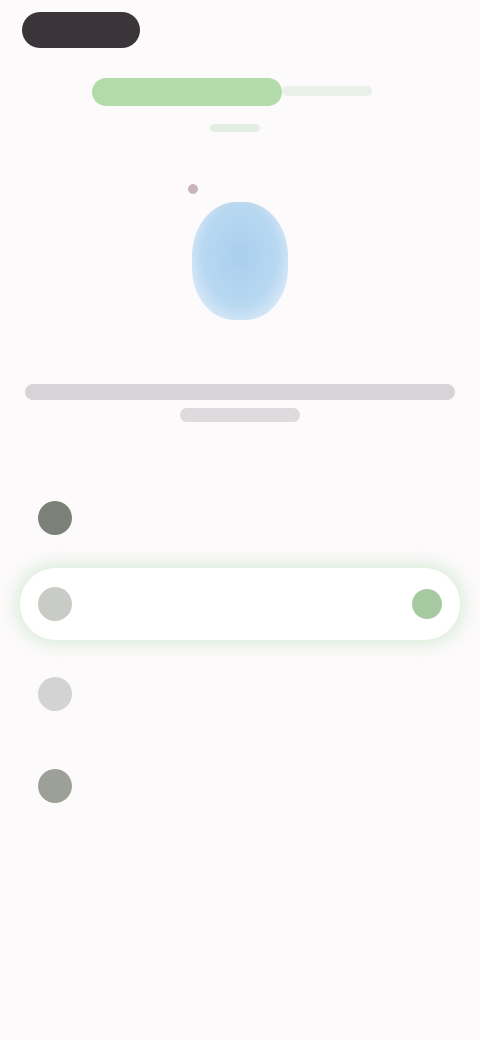  I want to click on subtitle, so click(235, 128).